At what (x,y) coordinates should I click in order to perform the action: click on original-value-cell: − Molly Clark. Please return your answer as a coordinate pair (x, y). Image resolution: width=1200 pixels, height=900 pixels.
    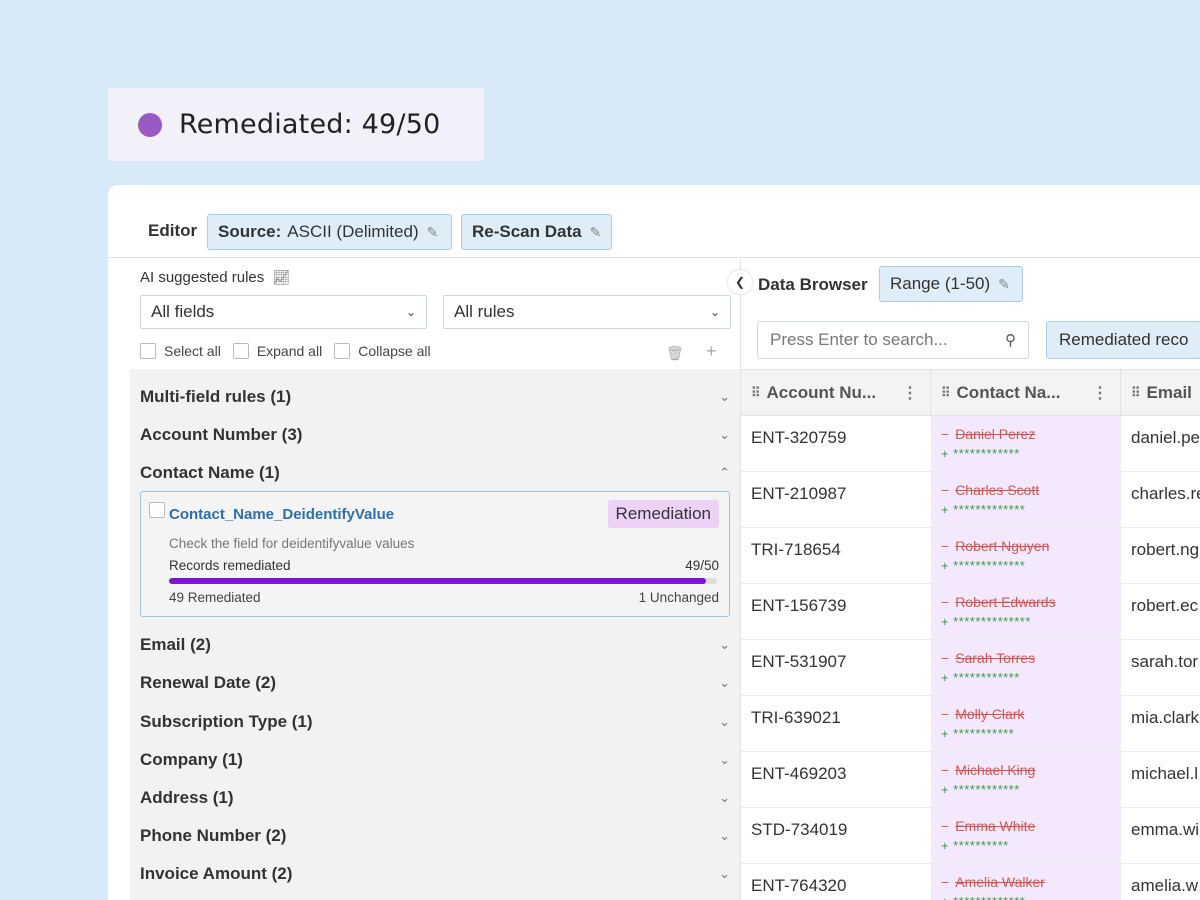
    Looking at the image, I should click on (983, 714).